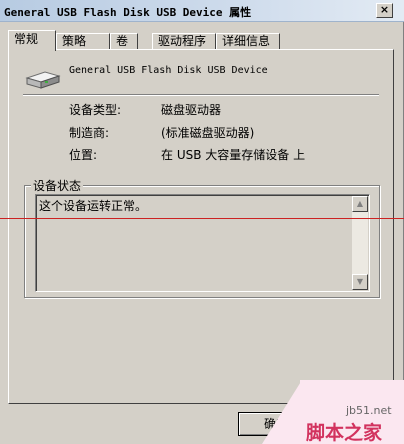  I want to click on scroll-down-button: ▼, so click(360, 282).